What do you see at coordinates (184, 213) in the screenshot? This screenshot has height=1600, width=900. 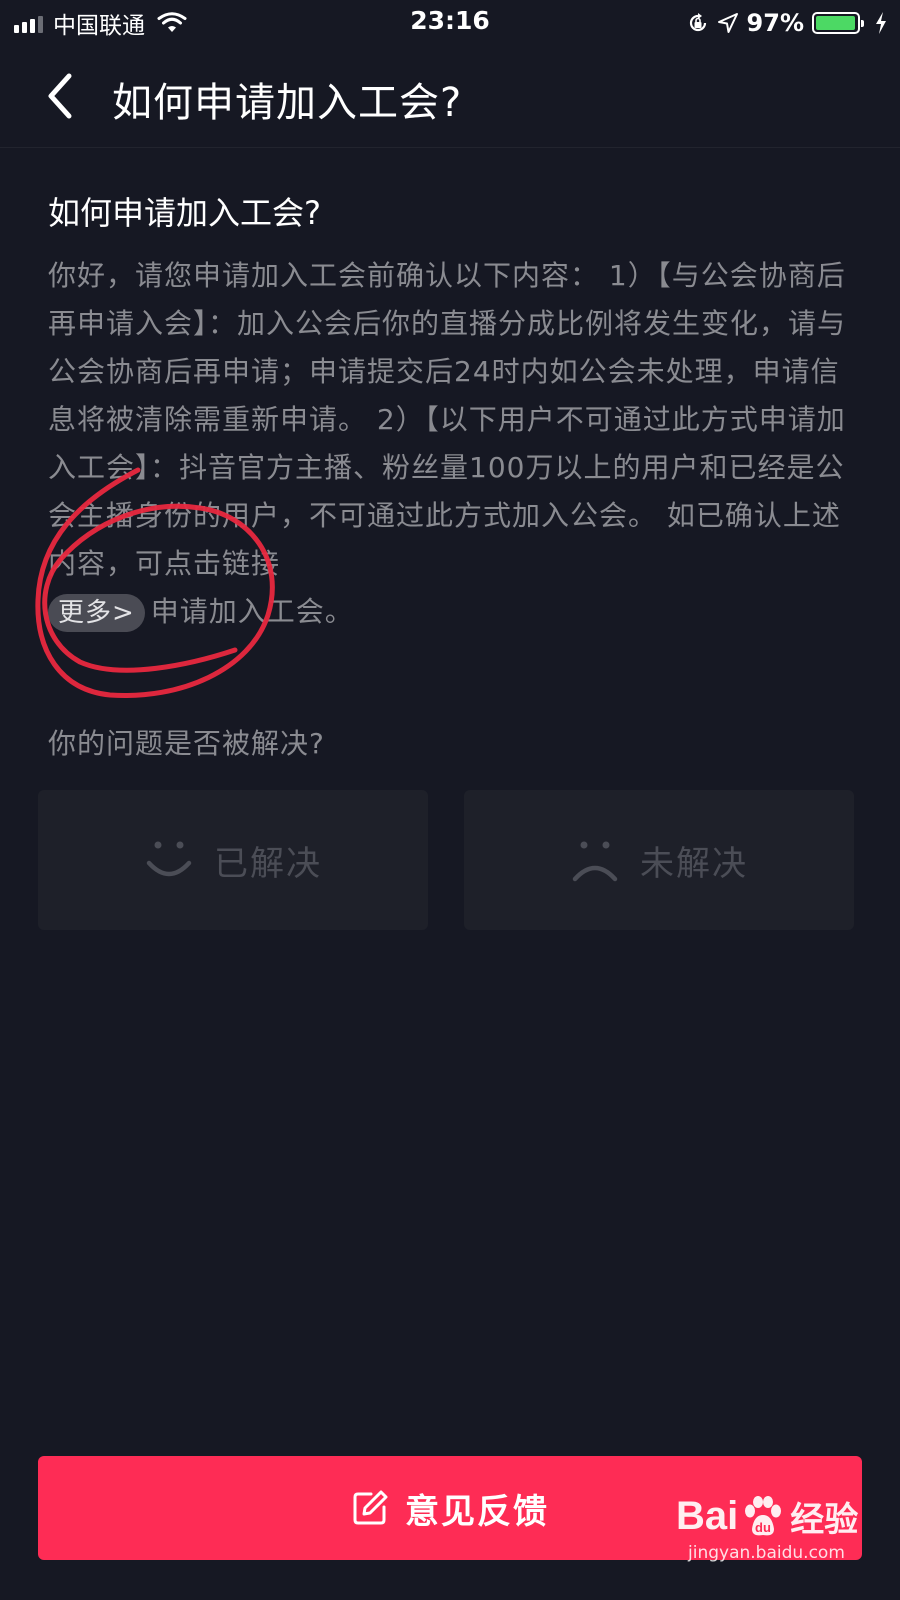 I see `article-title: 如何申请加入工会?` at bounding box center [184, 213].